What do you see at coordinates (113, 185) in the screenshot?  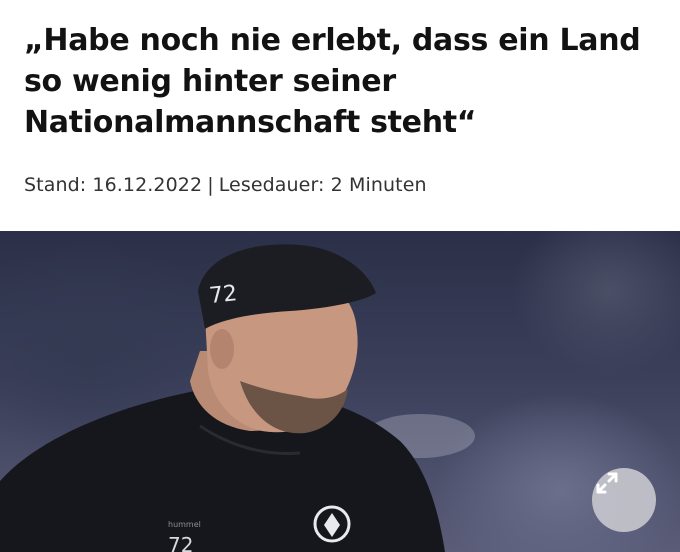 I see `publish-date: Stand: 16.12.2022` at bounding box center [113, 185].